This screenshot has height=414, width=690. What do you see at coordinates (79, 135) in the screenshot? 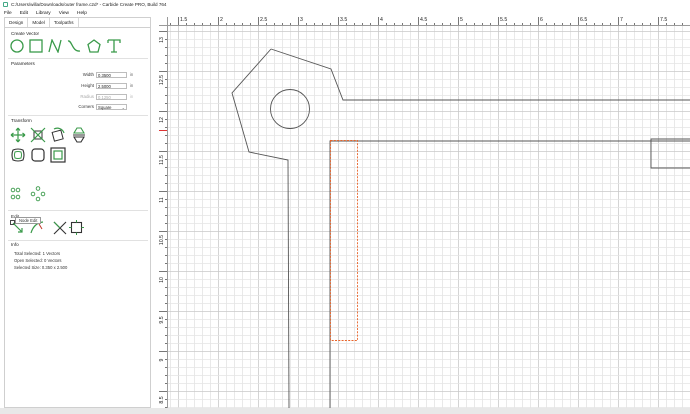
I see `mirror-icon` at bounding box center [79, 135].